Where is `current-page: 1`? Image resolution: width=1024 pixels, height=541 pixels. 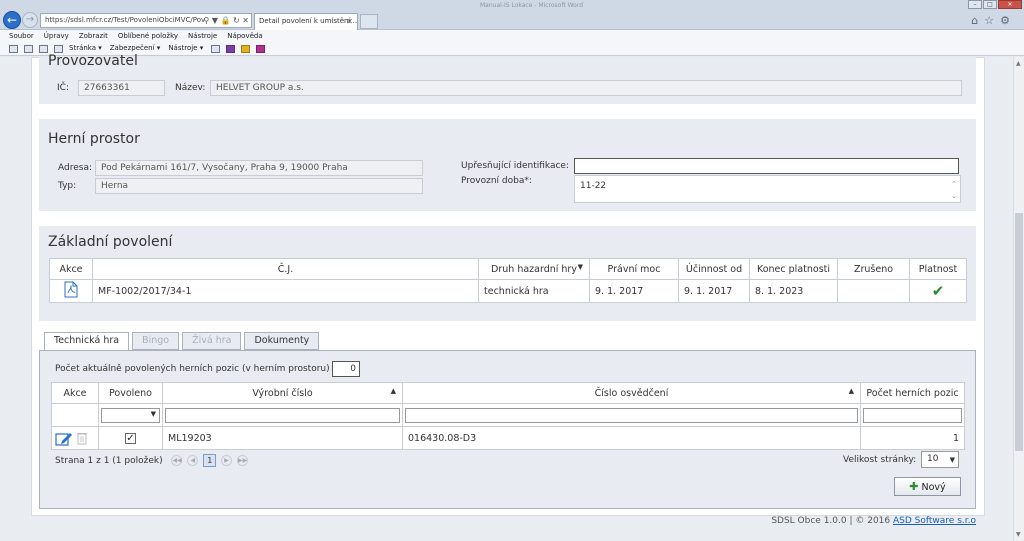
current-page: 1 is located at coordinates (210, 460).